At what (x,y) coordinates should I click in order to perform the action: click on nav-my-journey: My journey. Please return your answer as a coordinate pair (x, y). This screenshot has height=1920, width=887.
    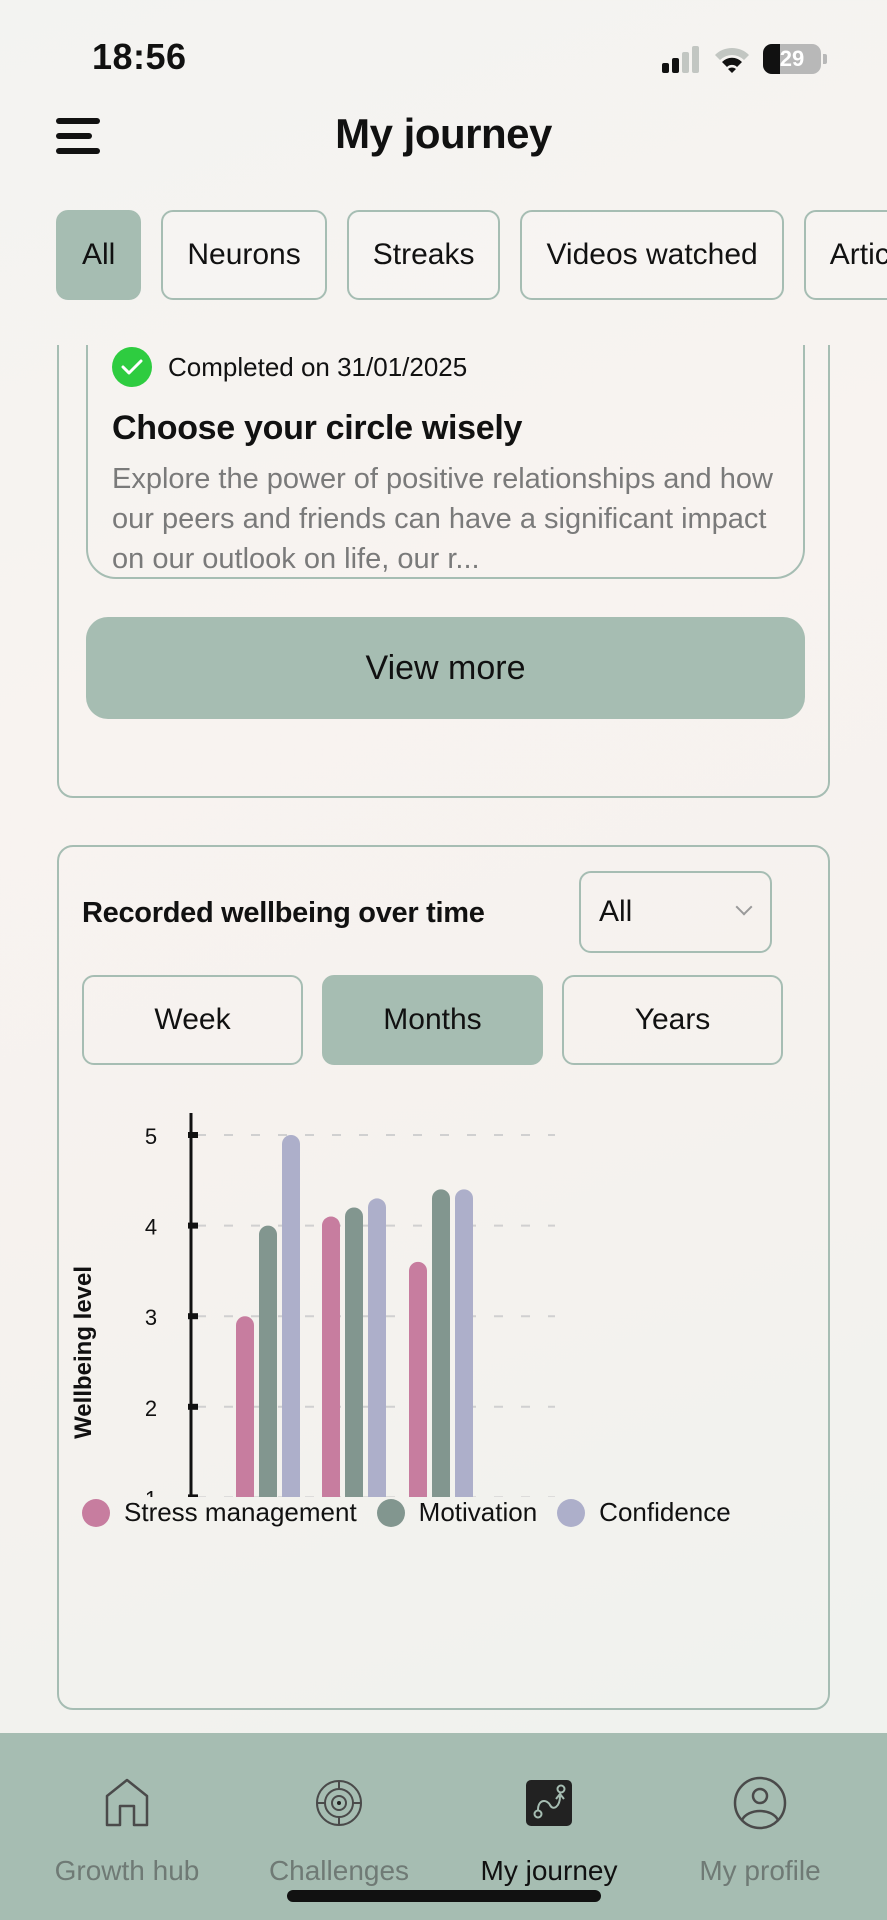
    Looking at the image, I should click on (549, 1830).